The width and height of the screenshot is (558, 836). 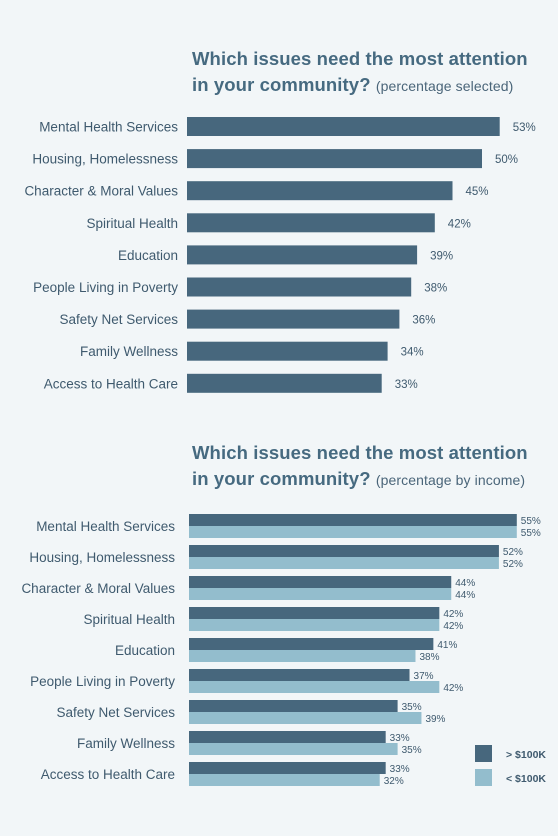 I want to click on value-label: 36%, so click(x=423, y=321).